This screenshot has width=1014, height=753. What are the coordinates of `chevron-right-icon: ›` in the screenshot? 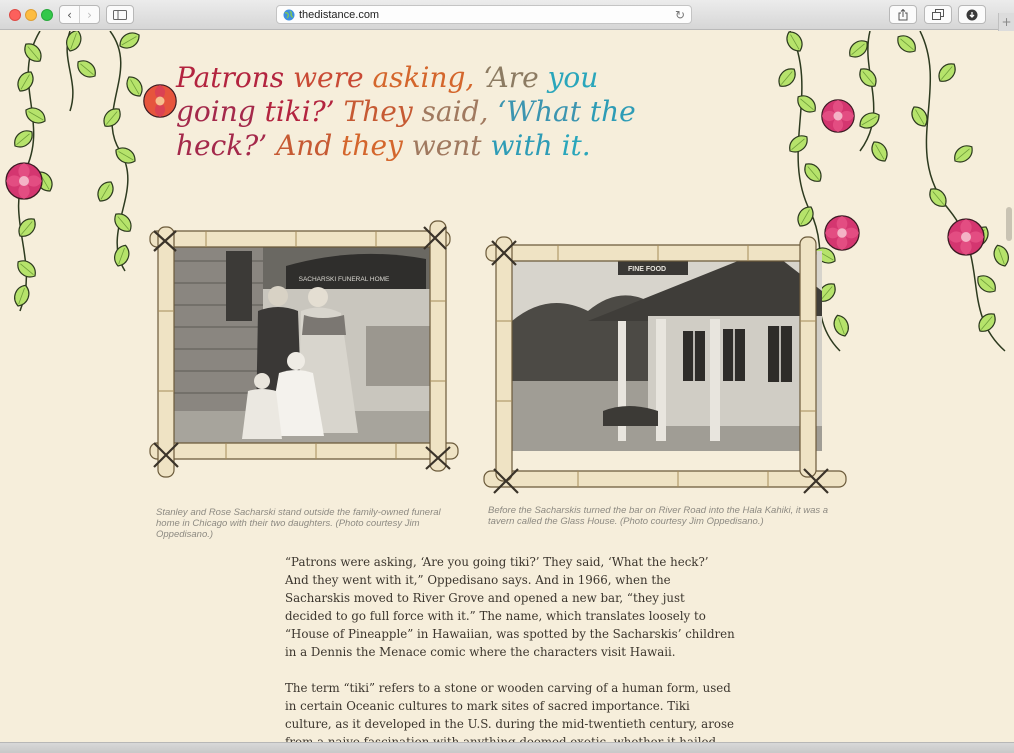 It's located at (89, 14).